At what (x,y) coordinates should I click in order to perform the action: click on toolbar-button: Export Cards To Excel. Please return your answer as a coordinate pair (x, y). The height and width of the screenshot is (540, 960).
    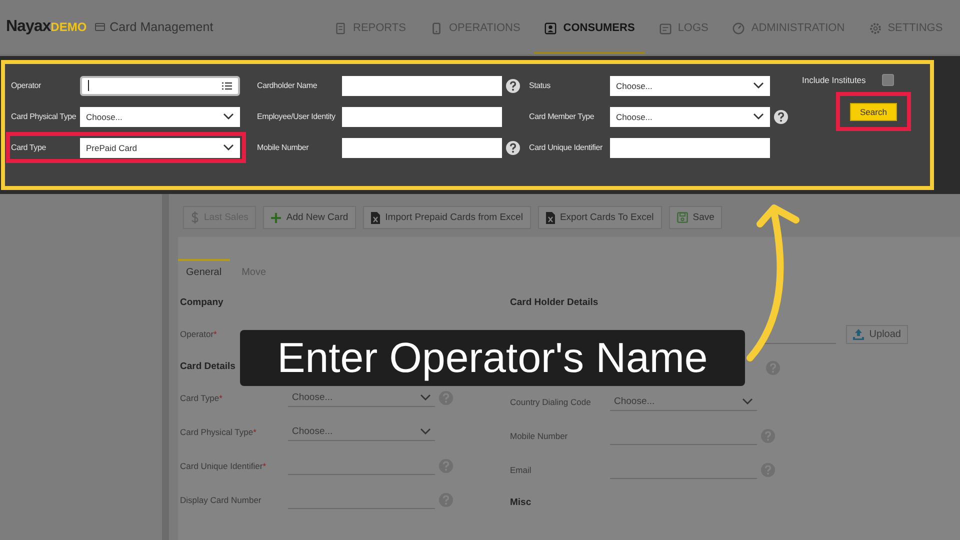
    Looking at the image, I should click on (600, 217).